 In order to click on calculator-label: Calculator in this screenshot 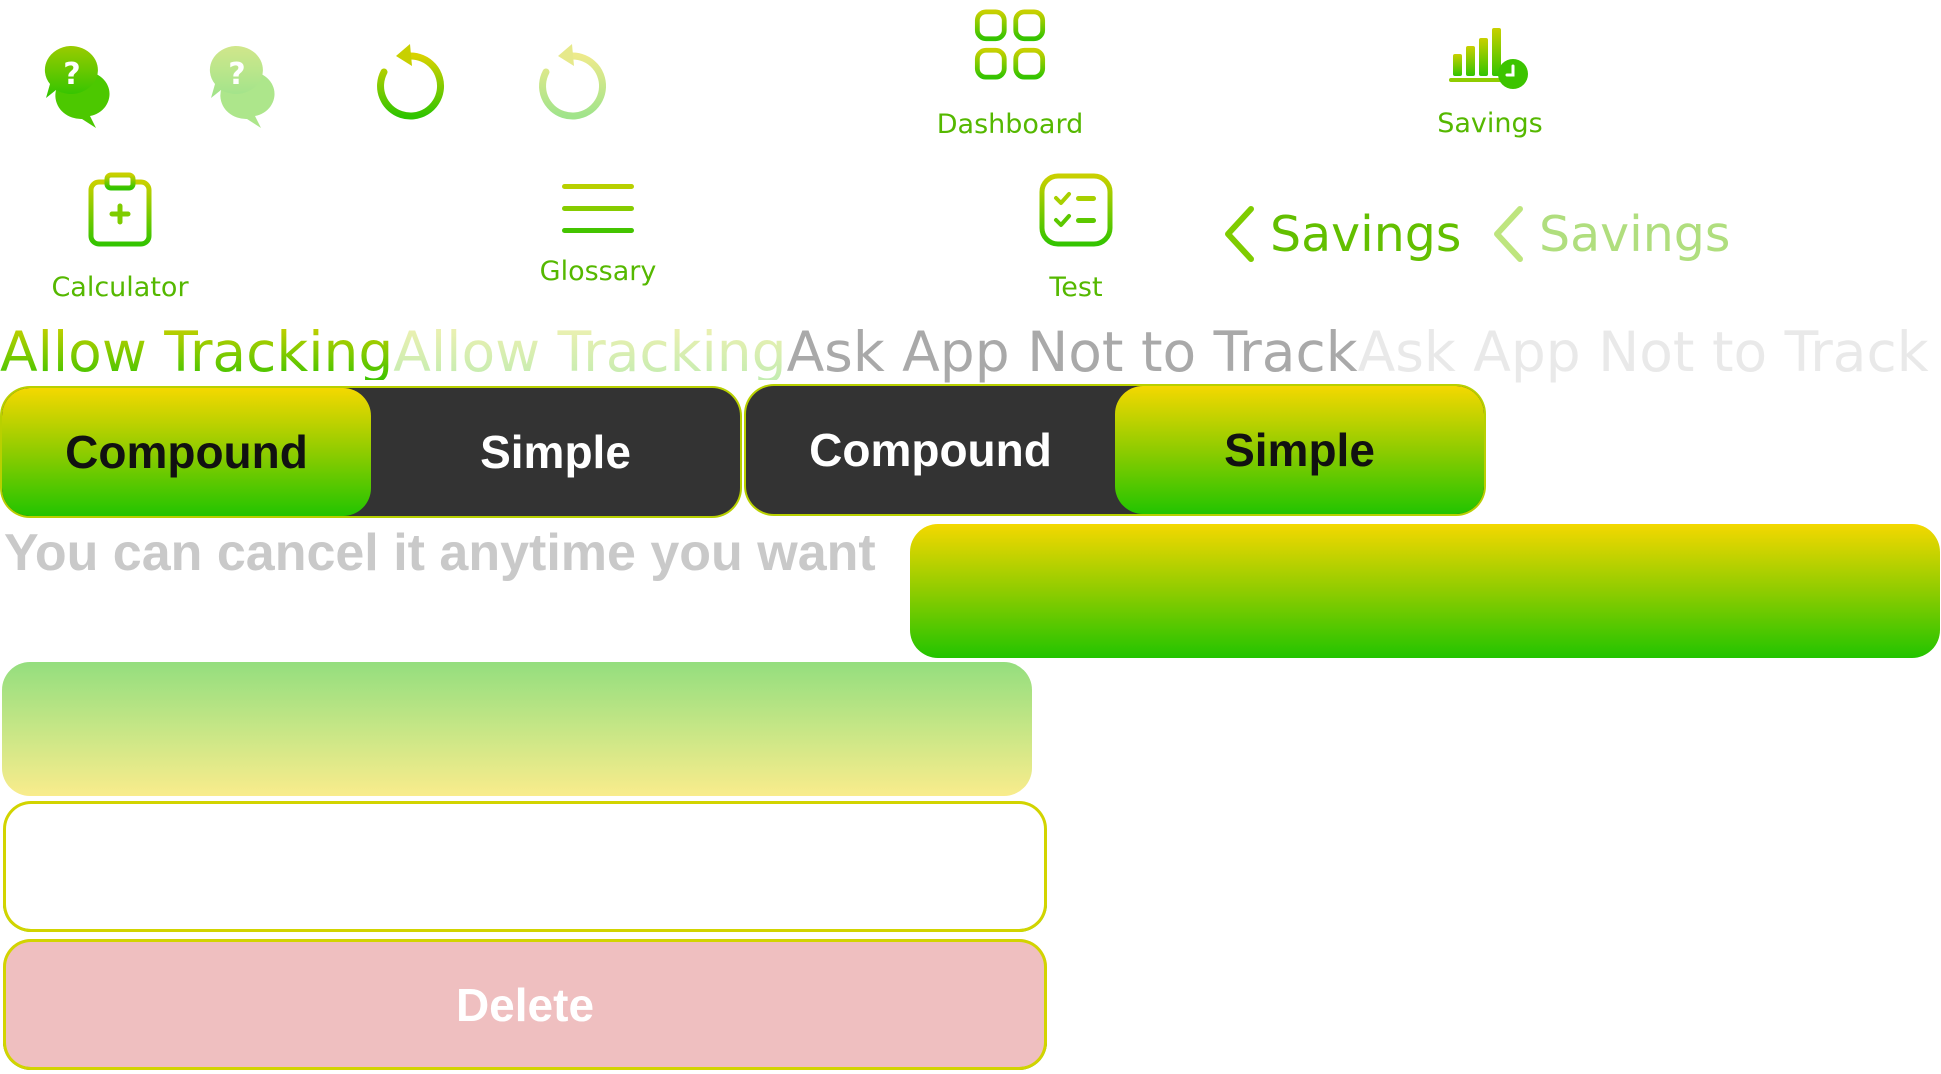, I will do `click(120, 287)`.